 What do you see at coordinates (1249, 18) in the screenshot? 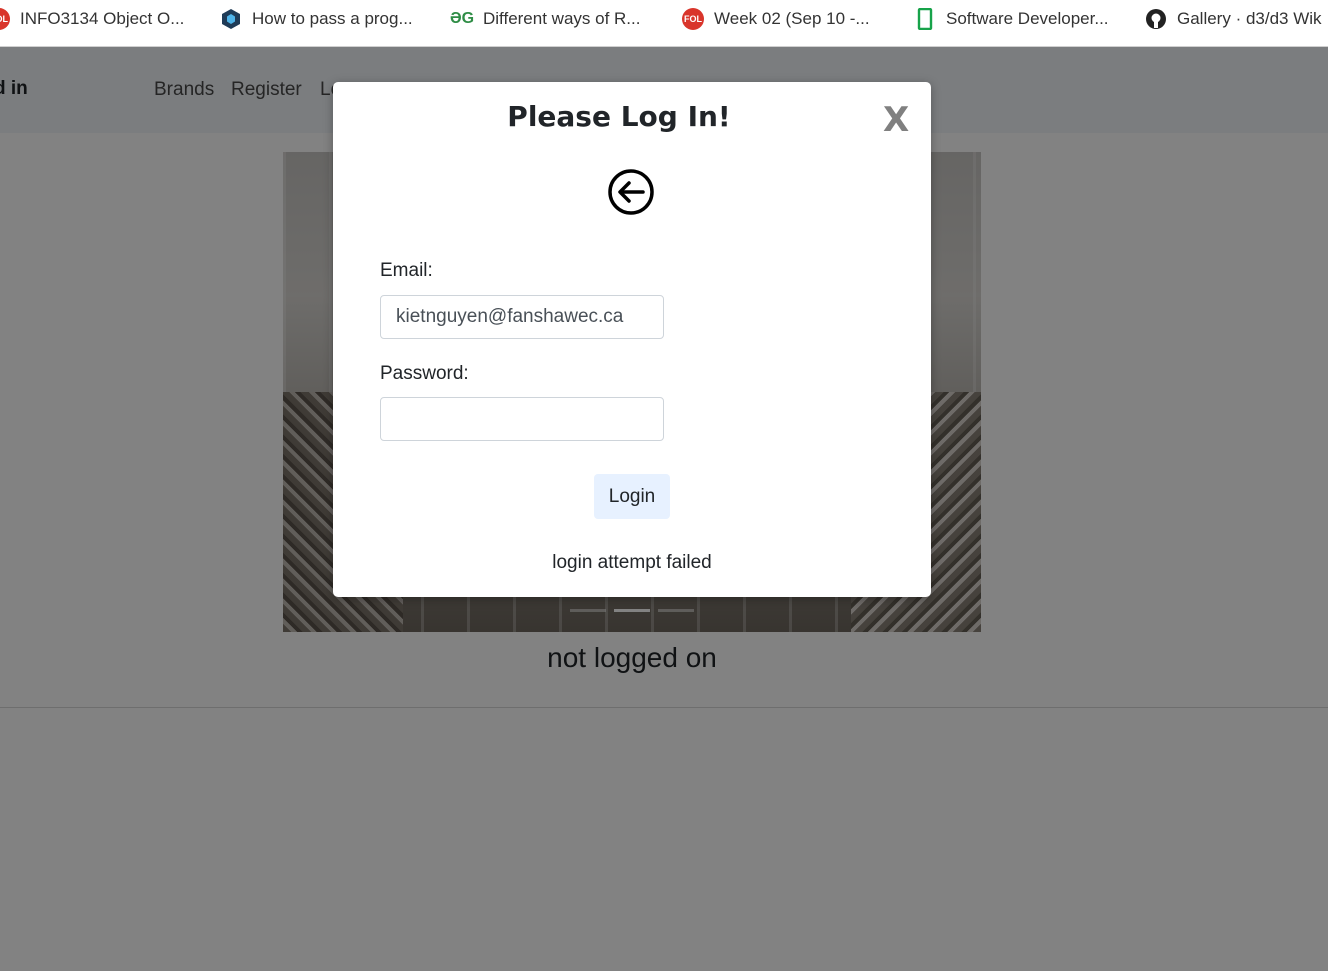
I see `bookmark-label: Gallery · d3/d3 Wik` at bounding box center [1249, 18].